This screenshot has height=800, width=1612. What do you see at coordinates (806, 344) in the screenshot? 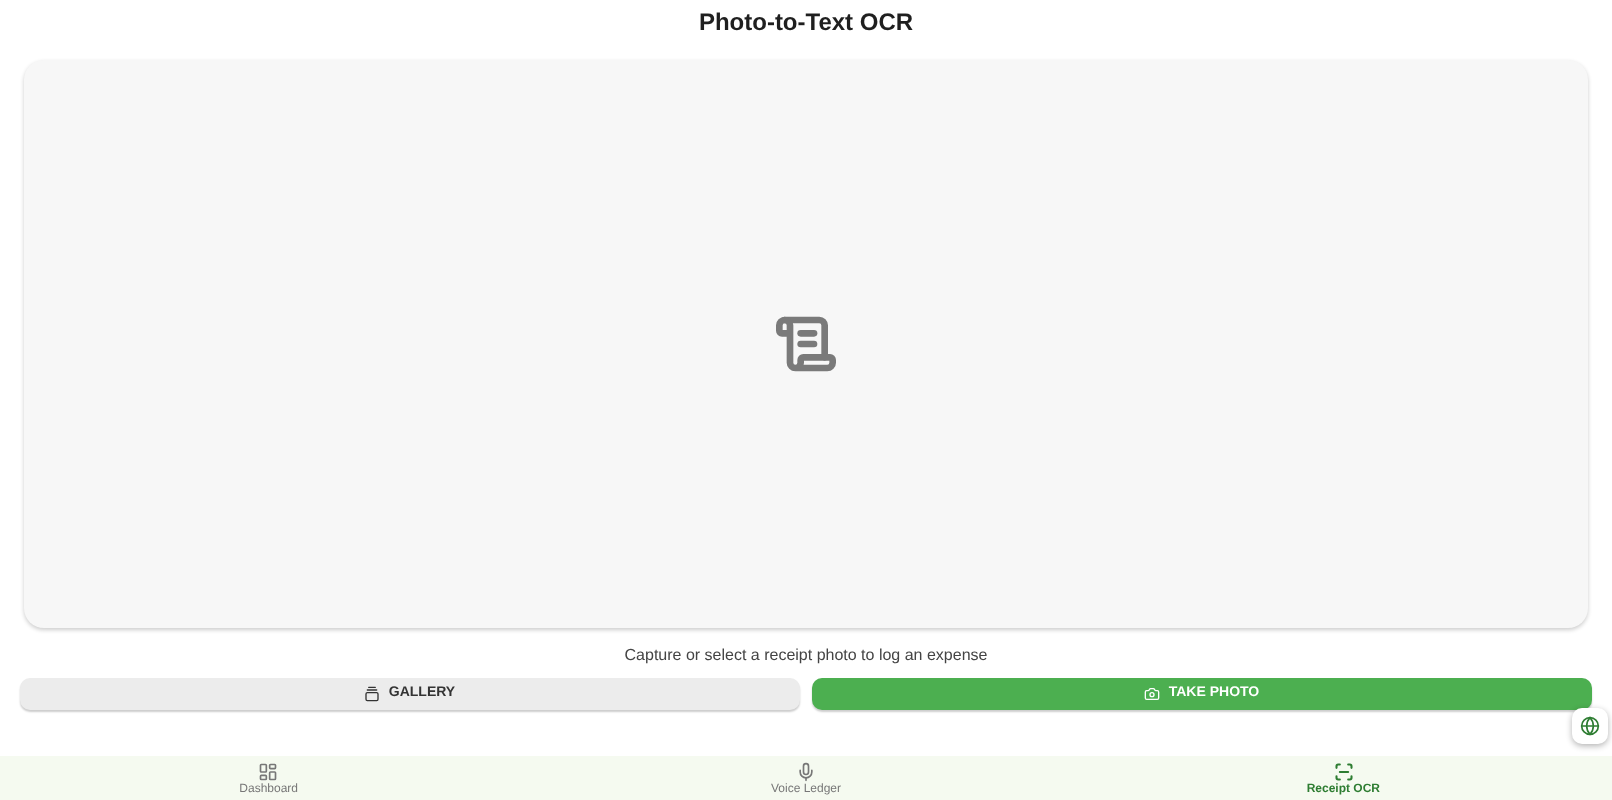
I see `receipt-icon` at bounding box center [806, 344].